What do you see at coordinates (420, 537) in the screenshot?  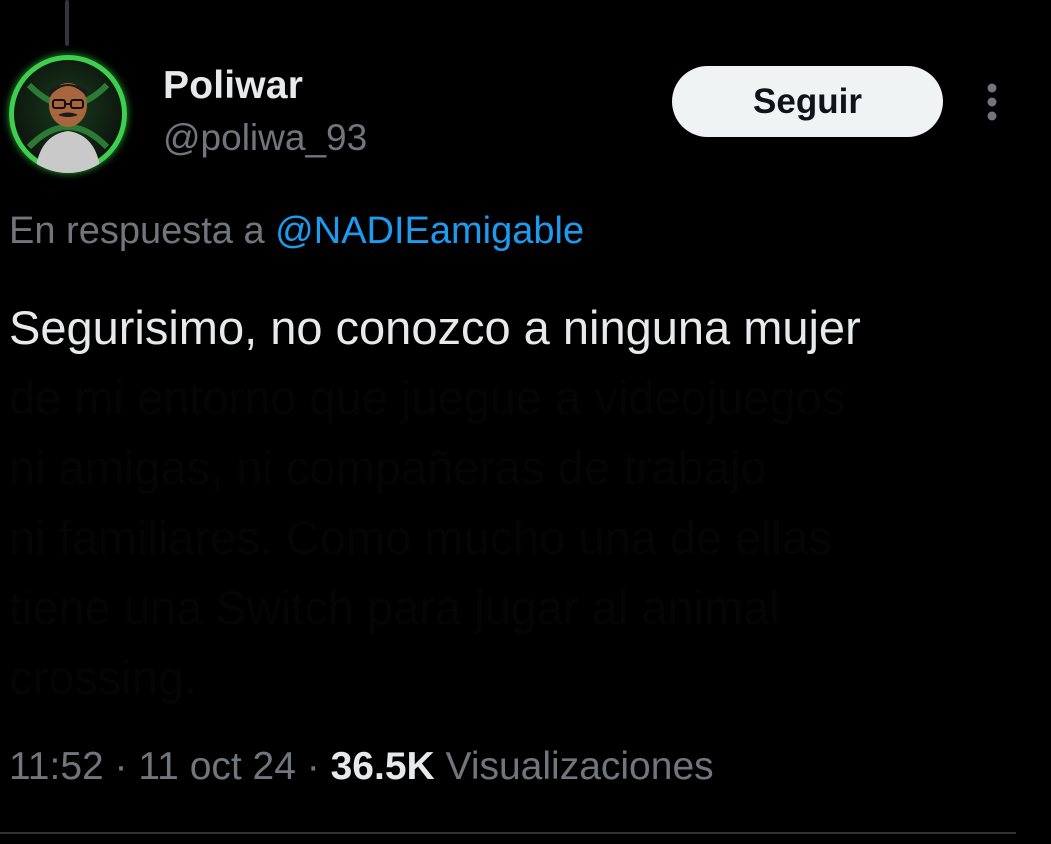 I see `tweet-text-line: ni familiares. Como mucho una de ellas` at bounding box center [420, 537].